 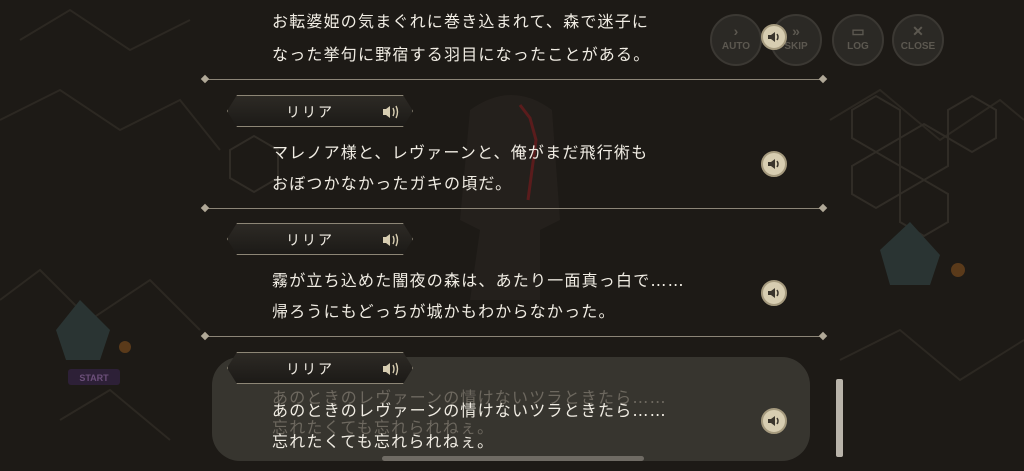 I want to click on backlog-scrollbar, so click(x=839, y=418).